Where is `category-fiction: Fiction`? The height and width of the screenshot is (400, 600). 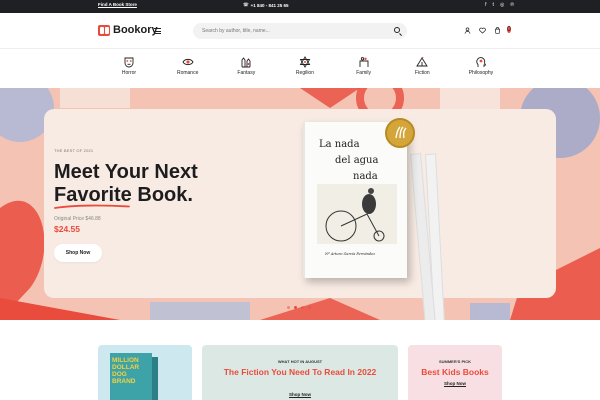 category-fiction: Fiction is located at coordinates (422, 70).